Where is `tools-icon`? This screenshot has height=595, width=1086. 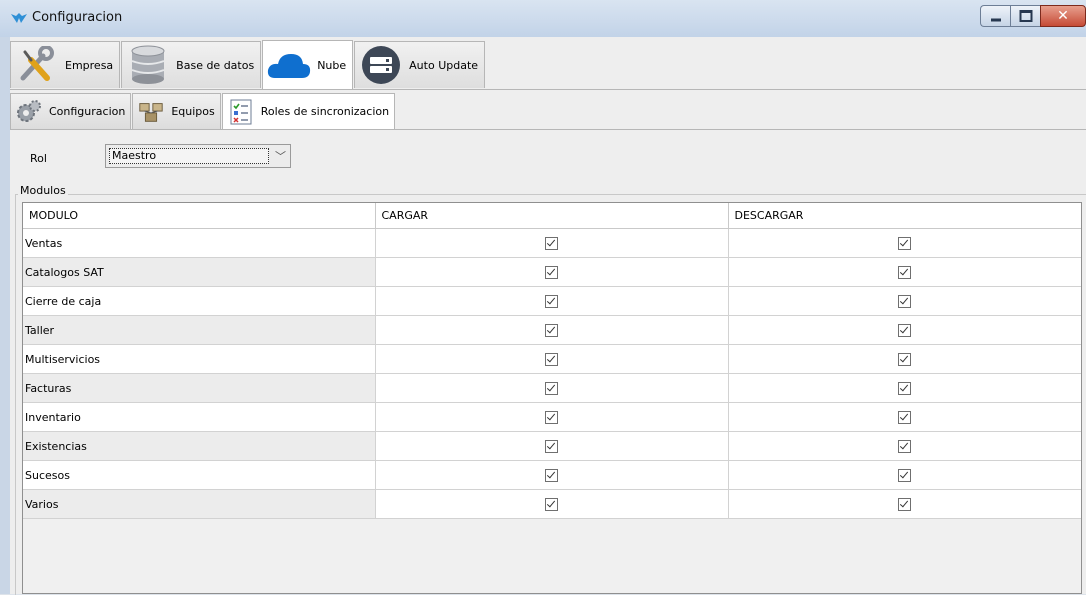 tools-icon is located at coordinates (37, 65).